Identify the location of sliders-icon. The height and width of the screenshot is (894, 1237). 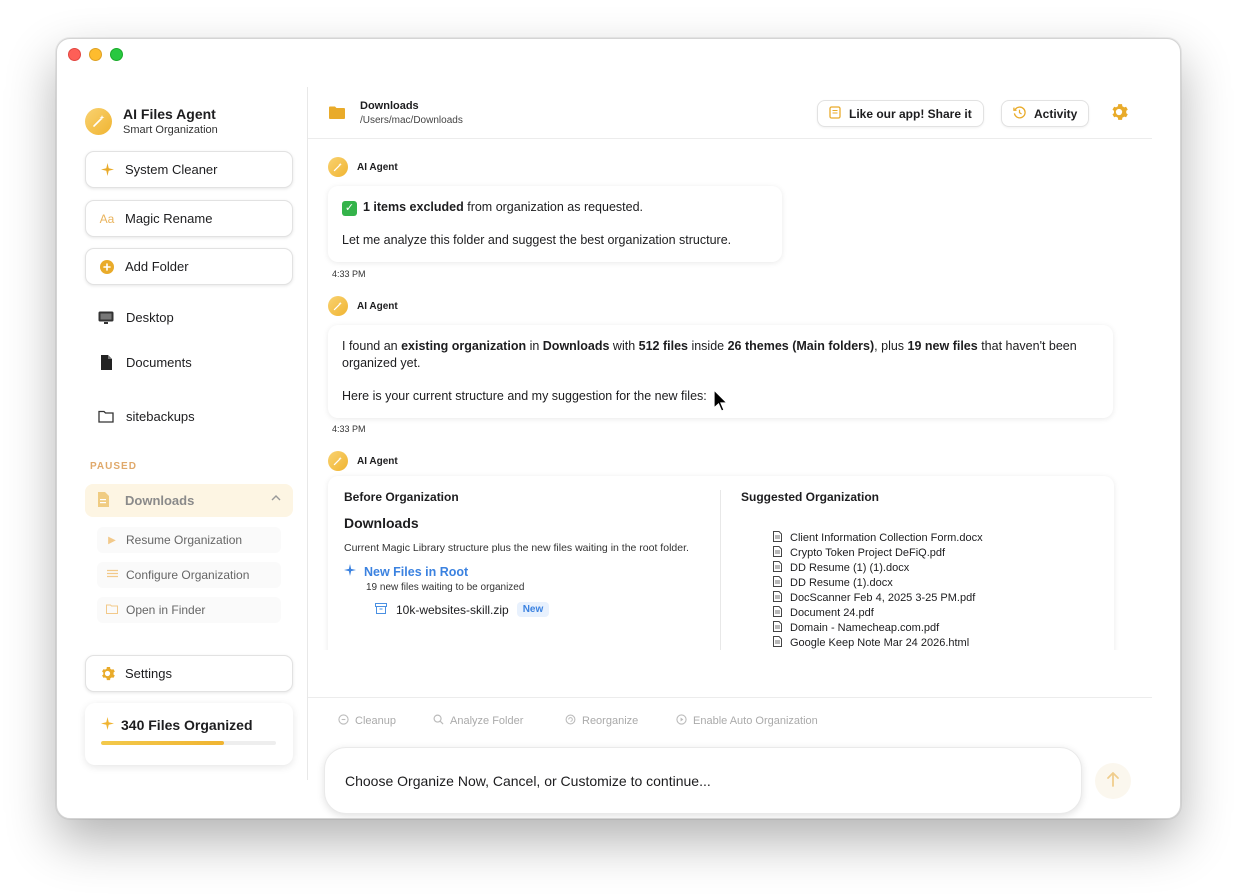
(112, 575).